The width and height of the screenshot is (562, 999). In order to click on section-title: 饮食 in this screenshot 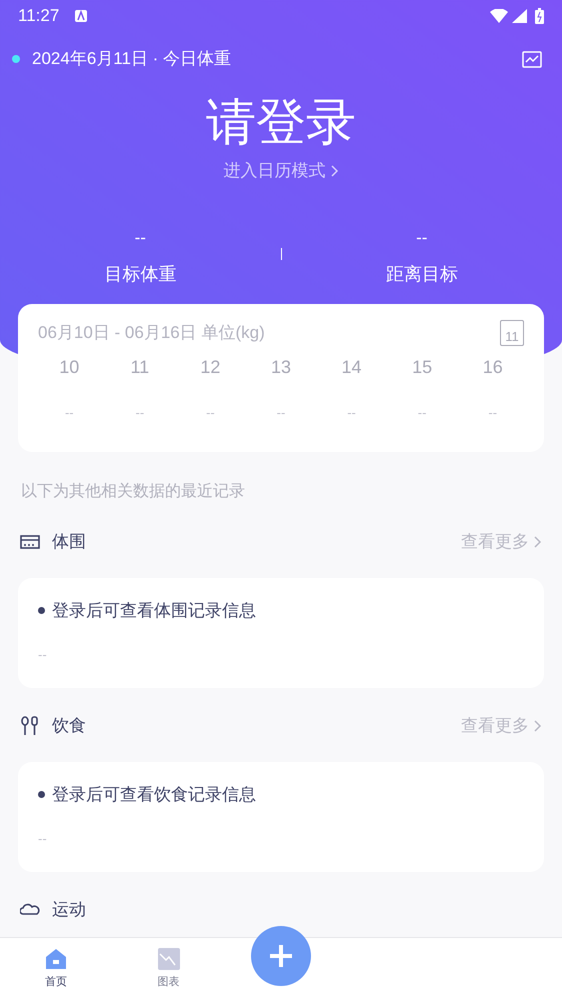, I will do `click(69, 725)`.